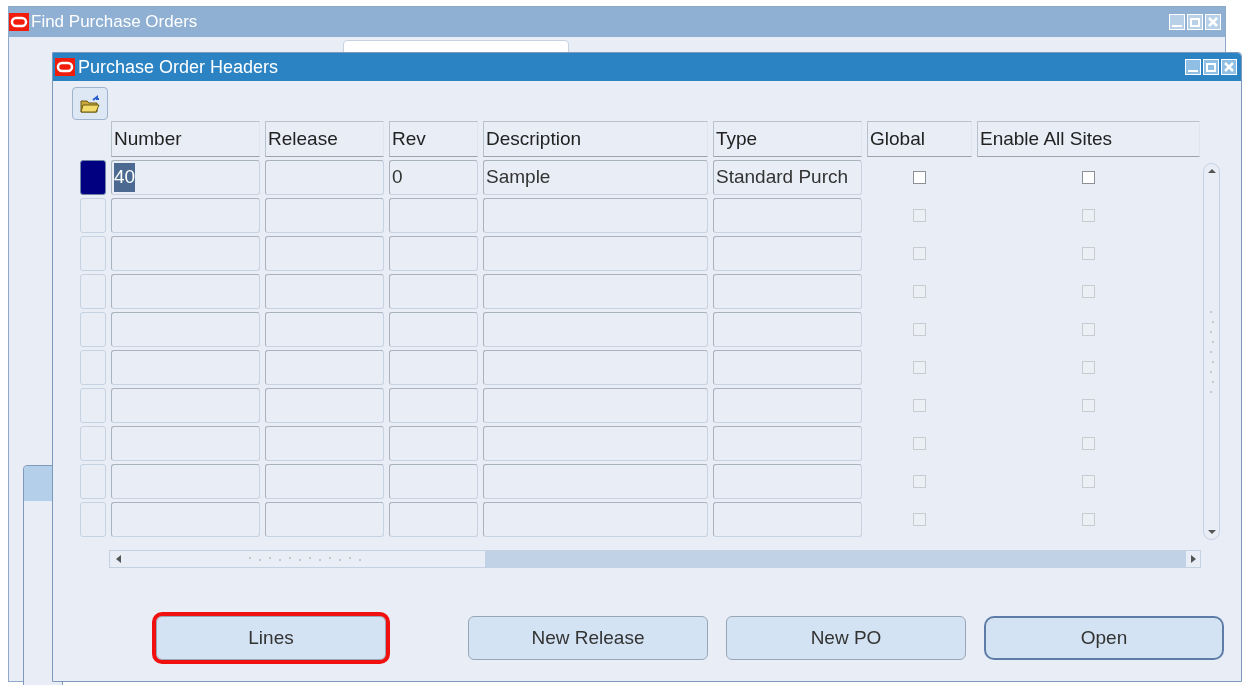  I want to click on scroll-up-icon, so click(1211, 171).